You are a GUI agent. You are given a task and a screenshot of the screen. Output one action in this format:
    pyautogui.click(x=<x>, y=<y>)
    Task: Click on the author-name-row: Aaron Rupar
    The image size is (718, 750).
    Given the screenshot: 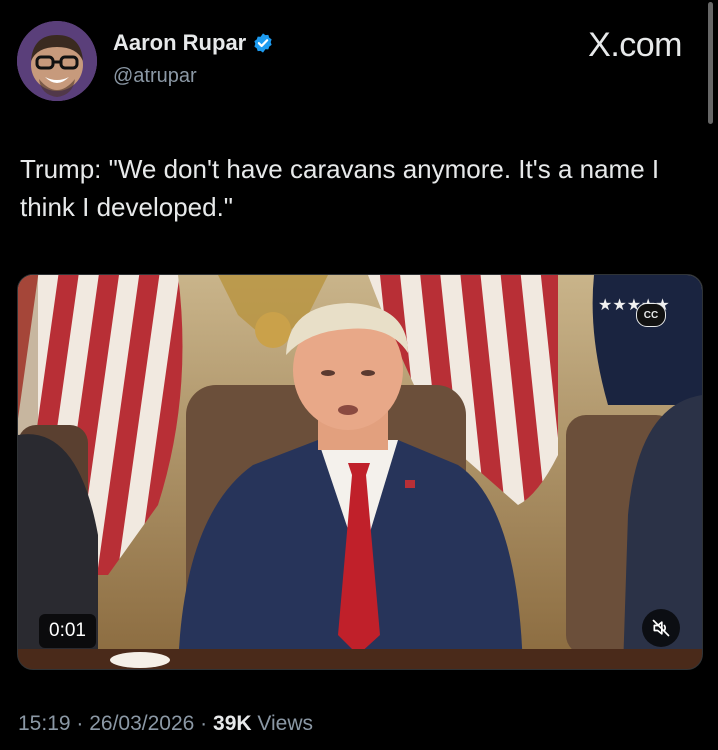 What is the action you would take?
    pyautogui.click(x=193, y=43)
    